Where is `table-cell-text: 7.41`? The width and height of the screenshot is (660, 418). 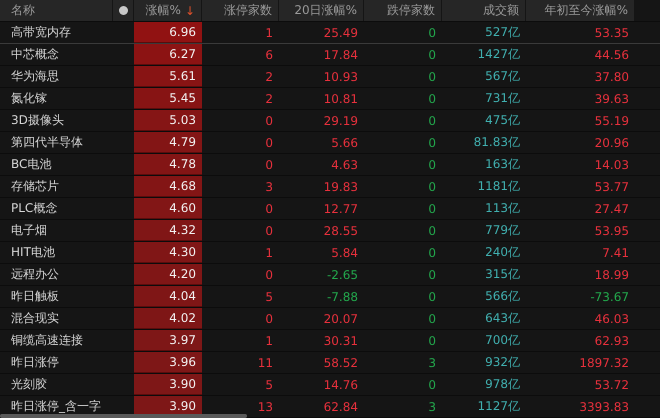 table-cell-text: 7.41 is located at coordinates (615, 253).